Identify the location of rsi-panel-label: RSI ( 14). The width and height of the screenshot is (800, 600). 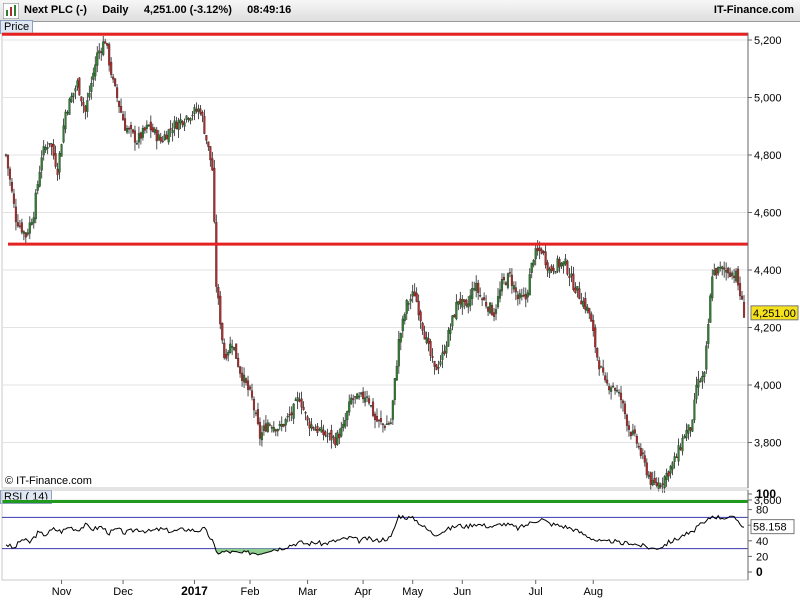
(26, 497).